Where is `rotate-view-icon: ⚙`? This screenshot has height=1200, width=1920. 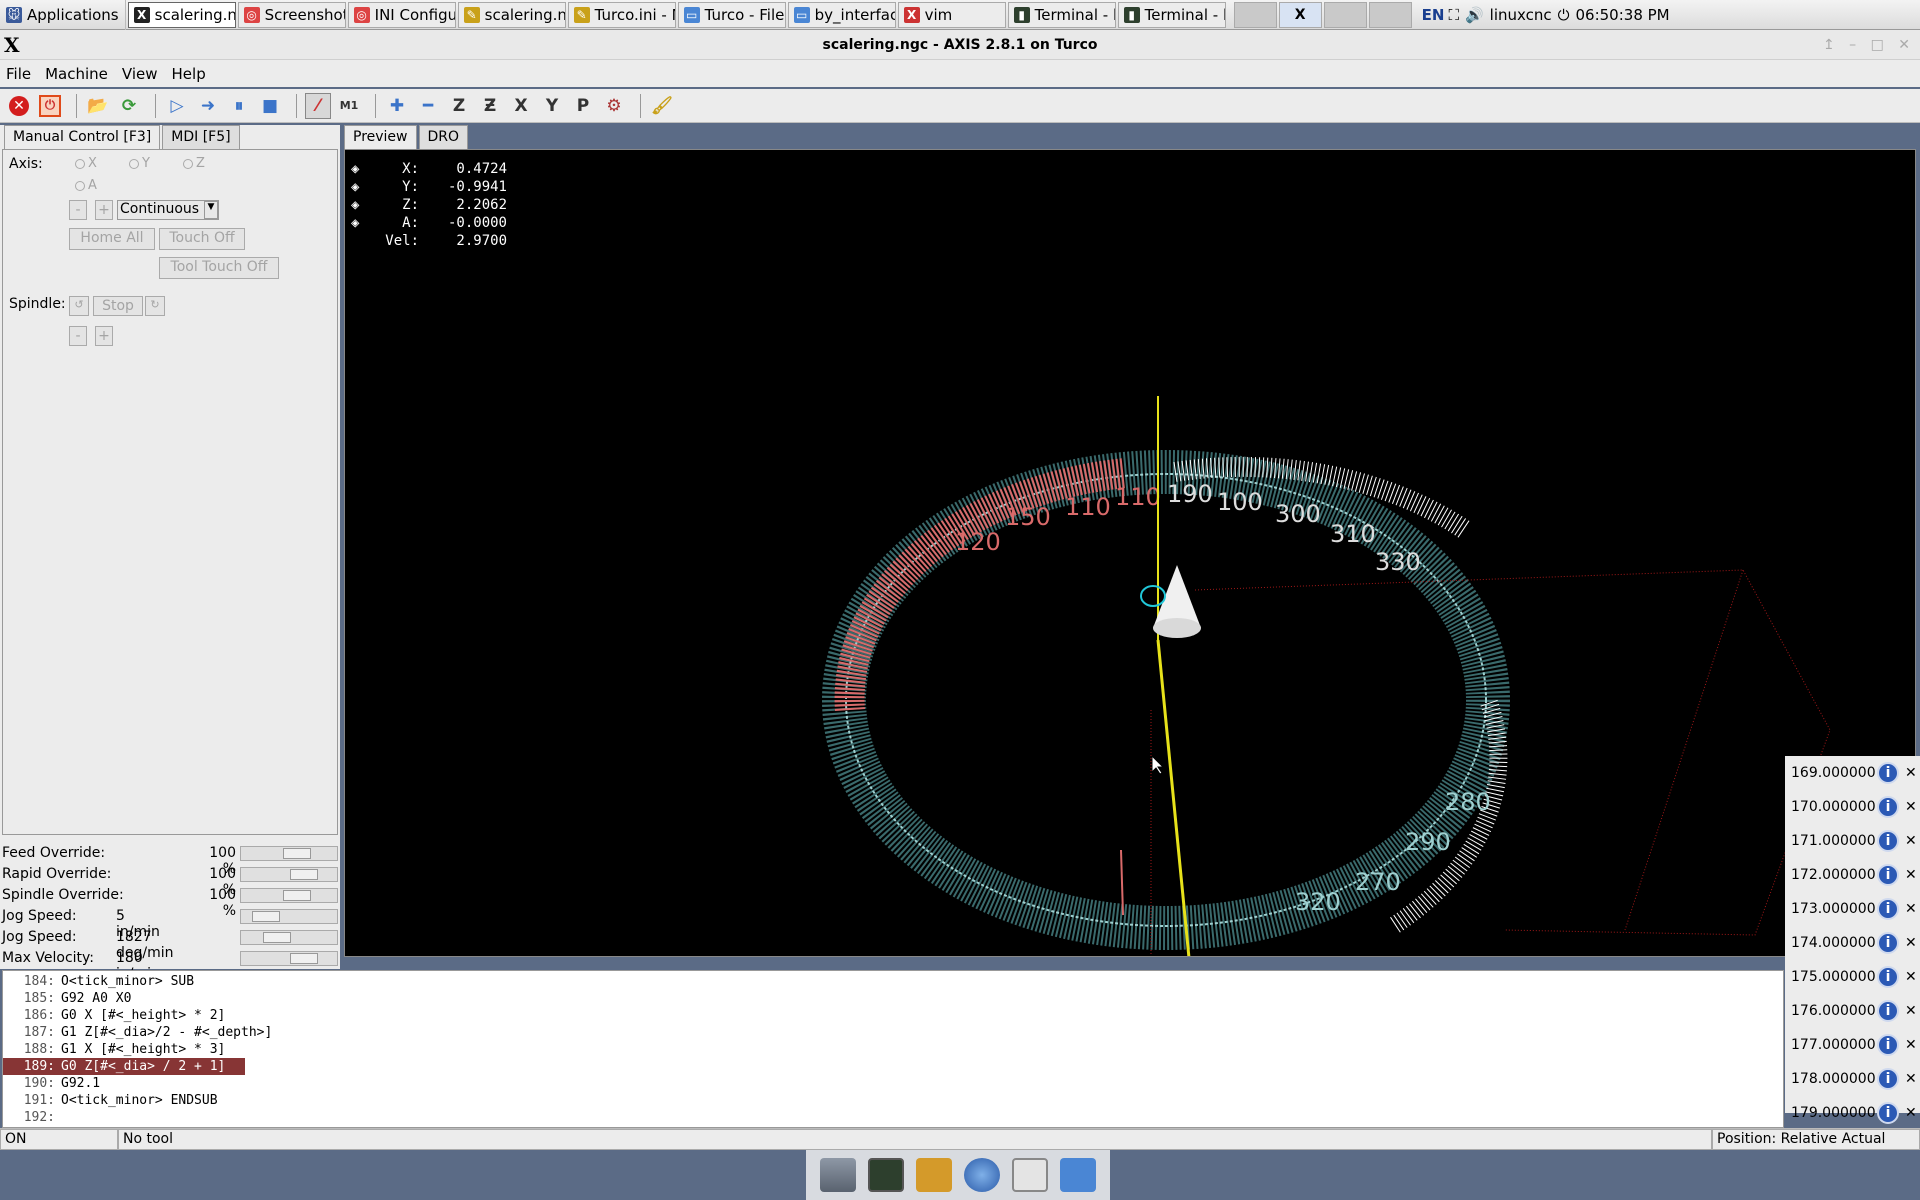 rotate-view-icon: ⚙ is located at coordinates (614, 106).